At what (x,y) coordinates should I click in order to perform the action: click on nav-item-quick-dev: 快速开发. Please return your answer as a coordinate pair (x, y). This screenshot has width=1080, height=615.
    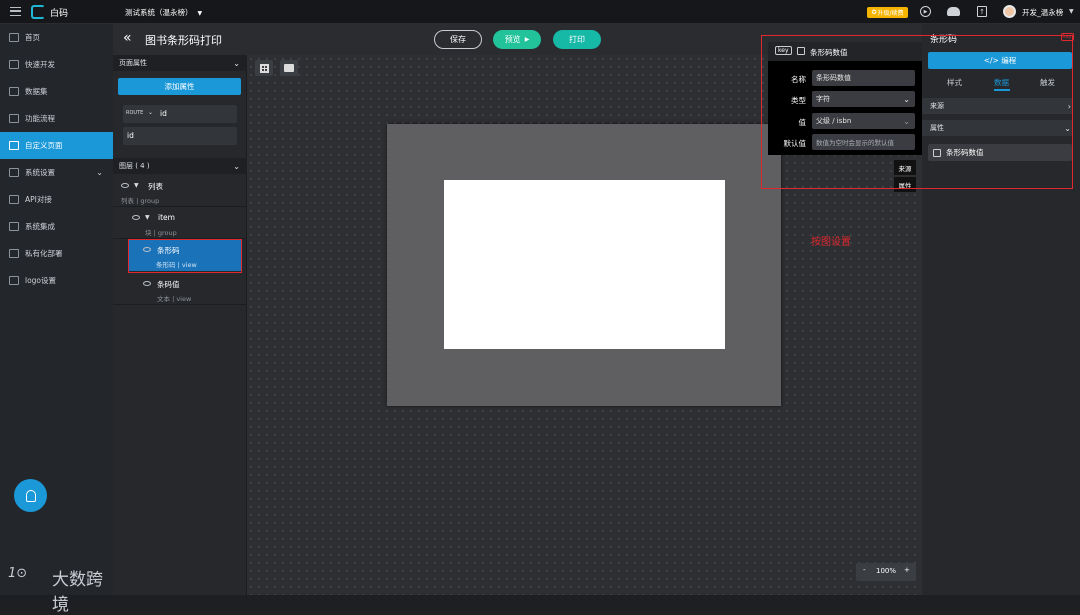
    Looking at the image, I should click on (56, 64).